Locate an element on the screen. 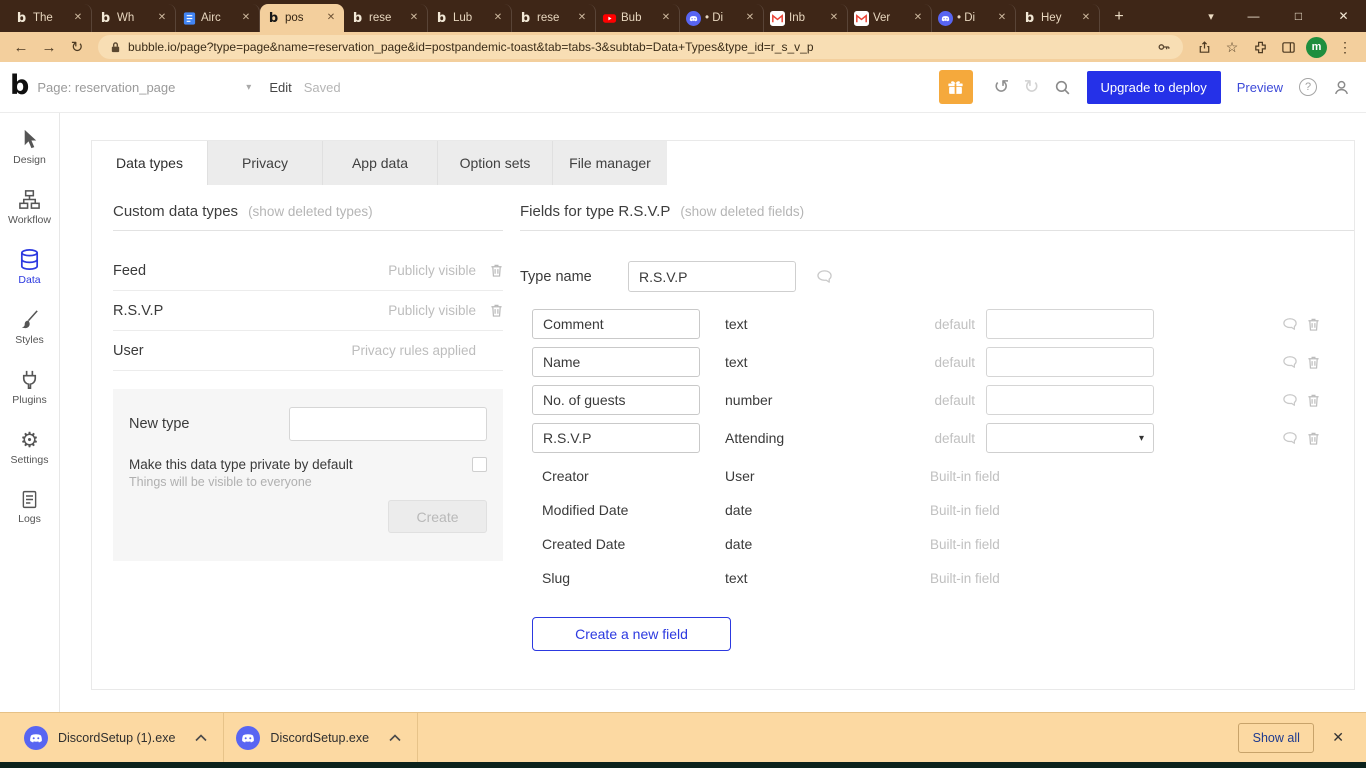 The image size is (1366, 768). side-panel-icon is located at coordinates (1288, 47).